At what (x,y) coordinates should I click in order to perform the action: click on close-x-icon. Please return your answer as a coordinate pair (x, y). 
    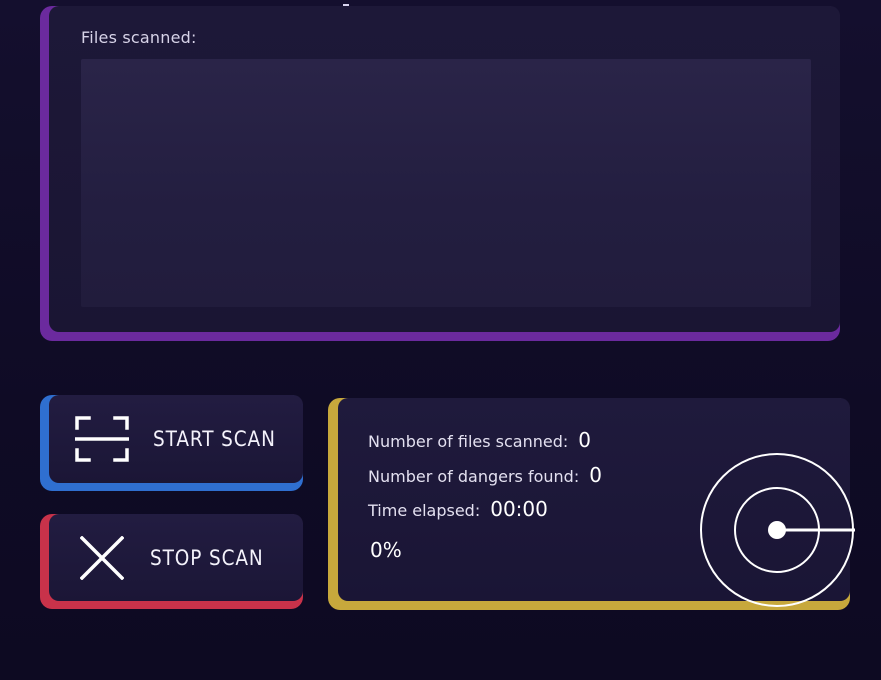
    Looking at the image, I should click on (102, 557).